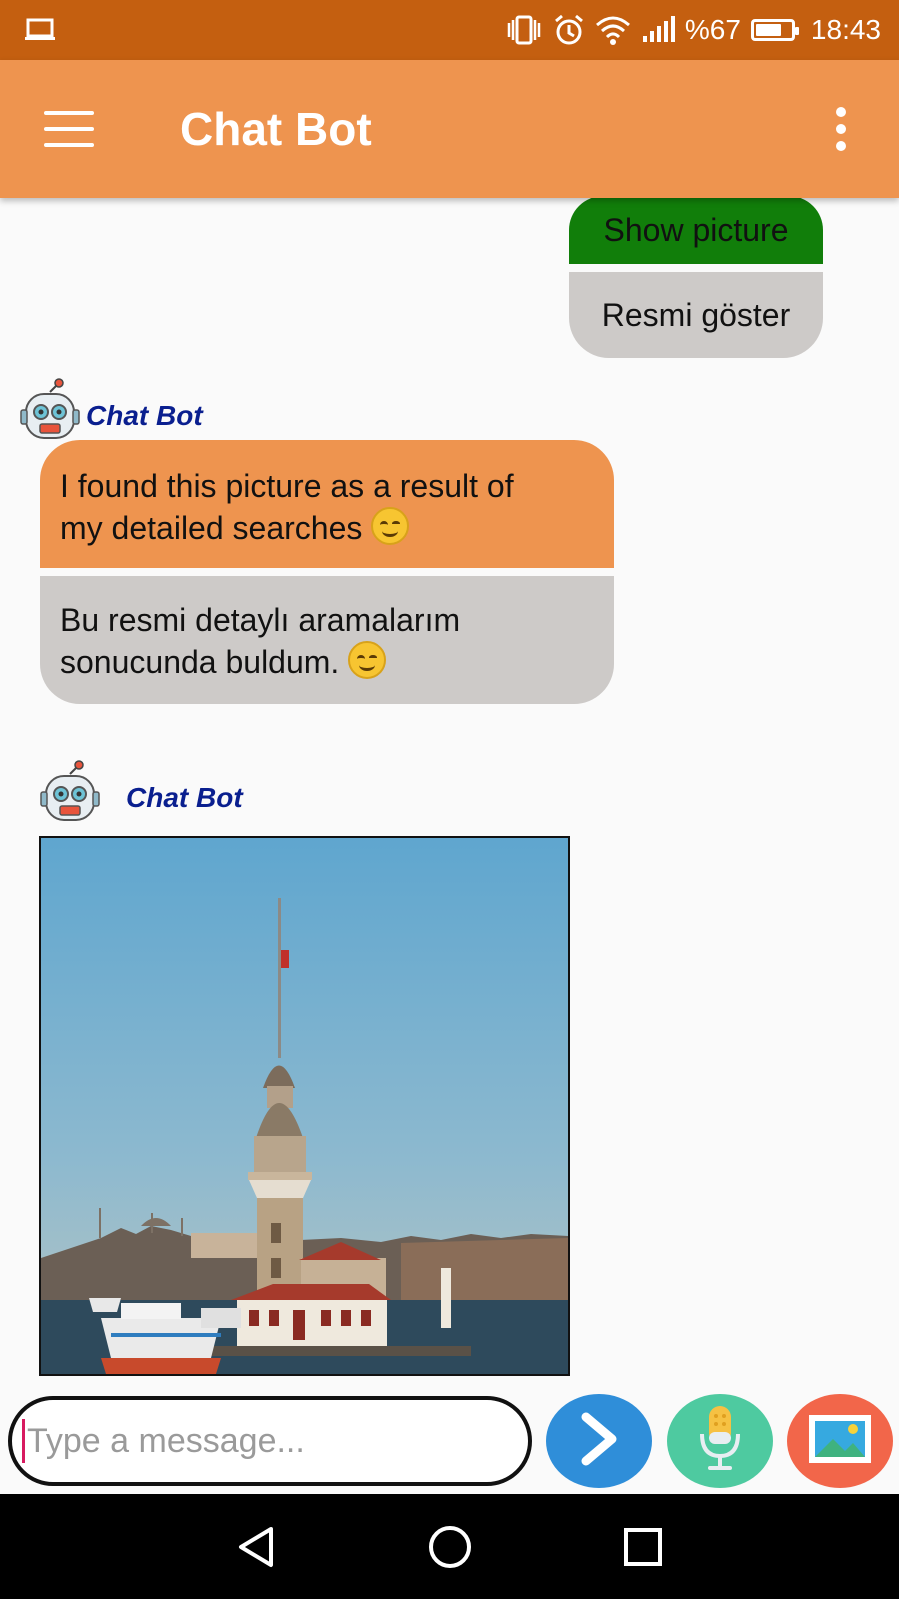 This screenshot has width=899, height=1599. Describe the element at coordinates (524, 30) in the screenshot. I see `vibrate-icon` at that location.